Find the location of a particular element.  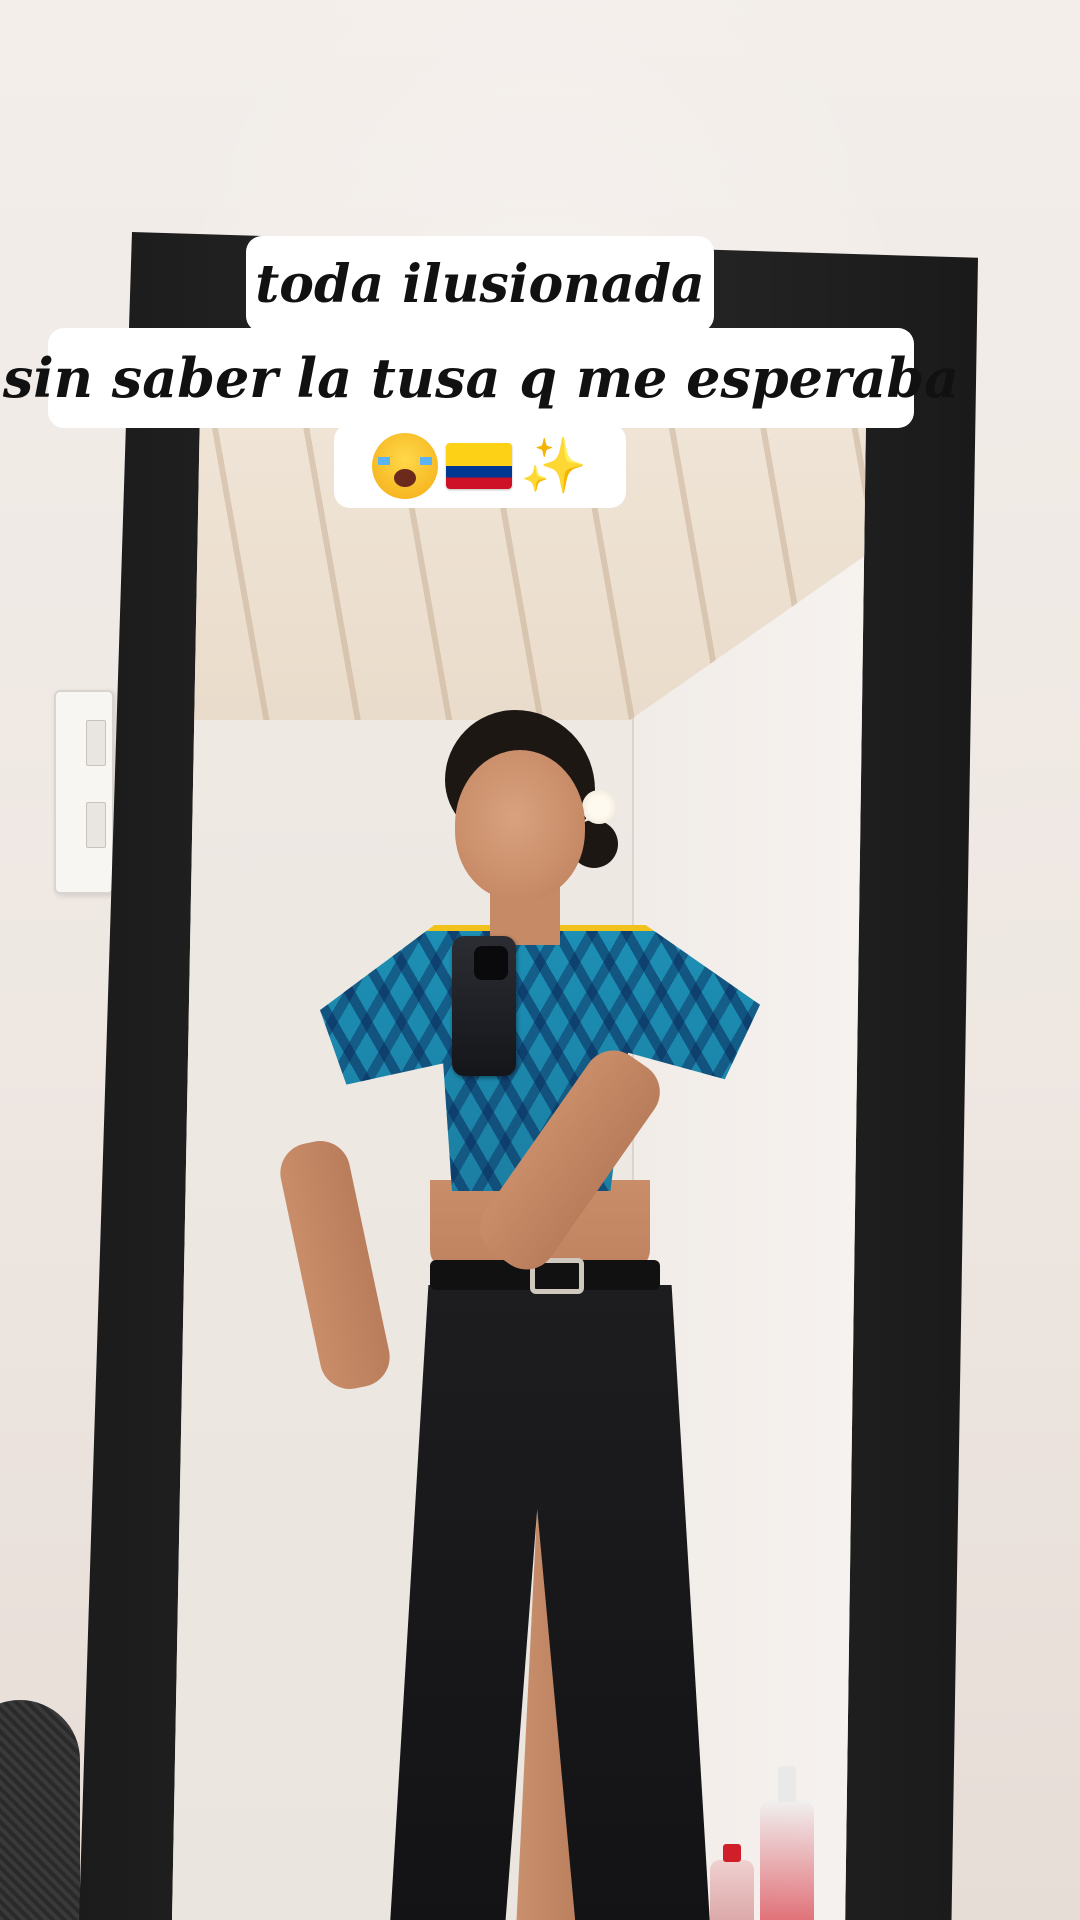

sparkles-icon: ✨ is located at coordinates (554, 465).